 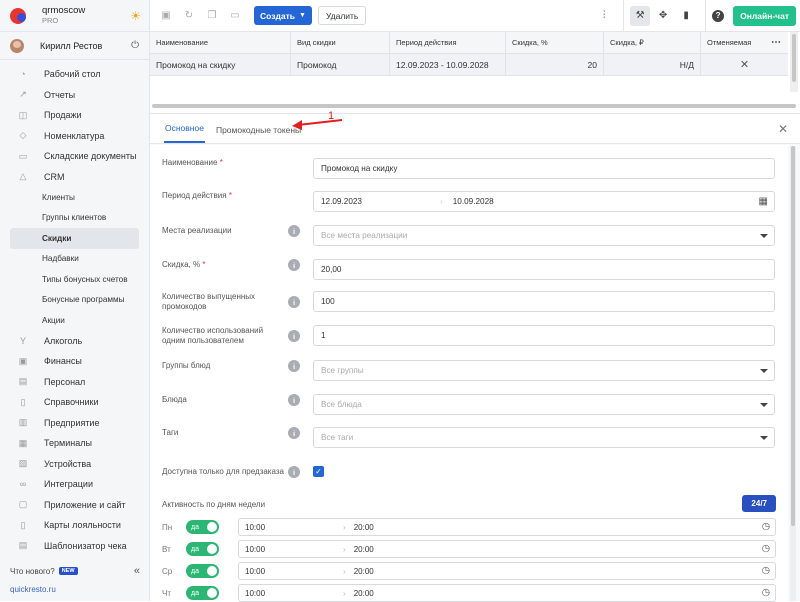 What do you see at coordinates (74, 505) in the screenshot?
I see `sidebar-item: ▢ Приложение и сайт` at bounding box center [74, 505].